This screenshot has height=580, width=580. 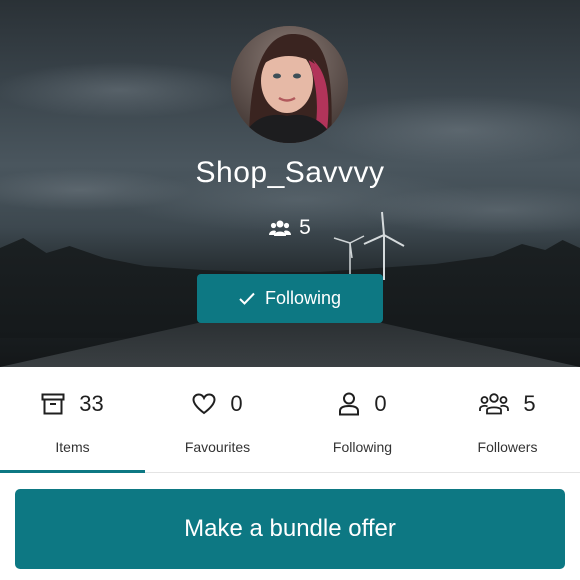 What do you see at coordinates (217, 419) in the screenshot?
I see `tab-favourites: 0 Favourites` at bounding box center [217, 419].